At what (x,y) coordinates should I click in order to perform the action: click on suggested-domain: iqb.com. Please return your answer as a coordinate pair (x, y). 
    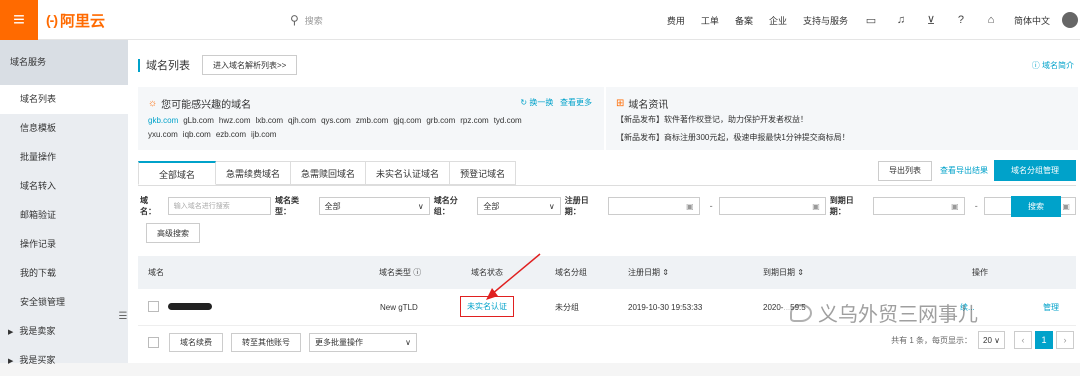
    Looking at the image, I should click on (197, 134).